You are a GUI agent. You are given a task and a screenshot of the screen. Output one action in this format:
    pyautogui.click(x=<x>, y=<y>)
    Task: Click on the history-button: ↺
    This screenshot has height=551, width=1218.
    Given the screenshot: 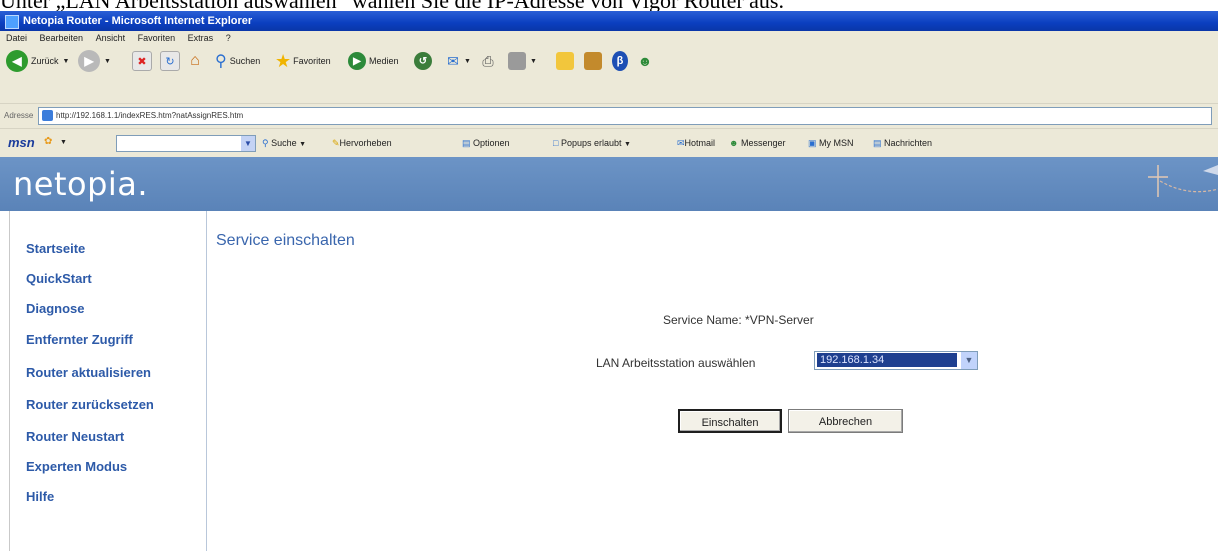 What is the action you would take?
    pyautogui.click(x=423, y=61)
    